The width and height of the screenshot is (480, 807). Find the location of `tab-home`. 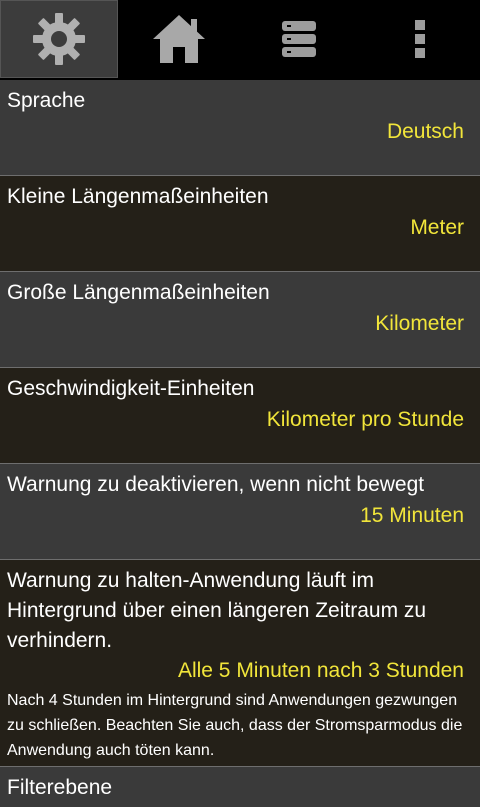

tab-home is located at coordinates (179, 39).